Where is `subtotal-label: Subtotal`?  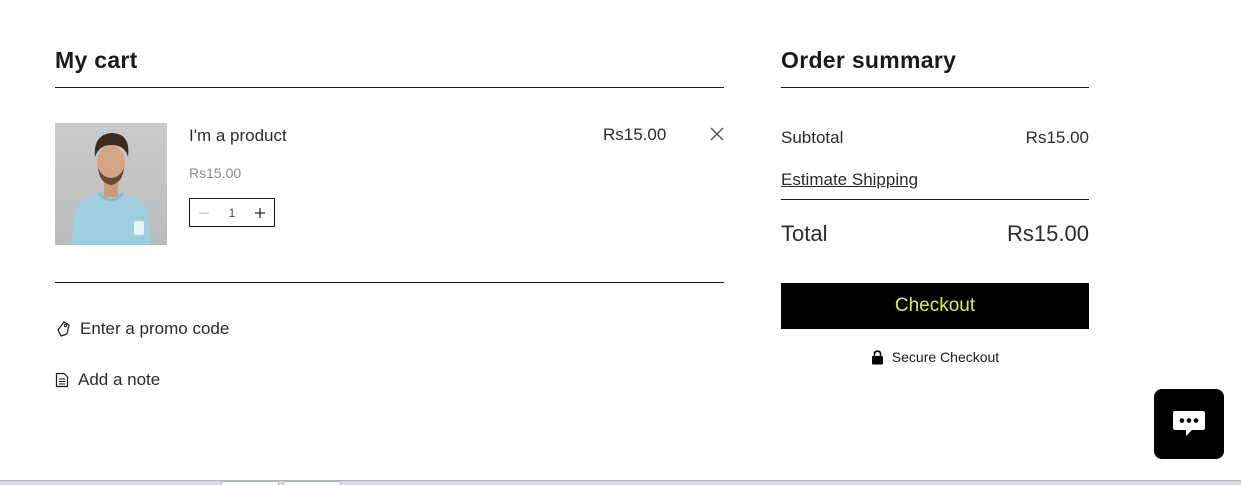
subtotal-label: Subtotal is located at coordinates (812, 137).